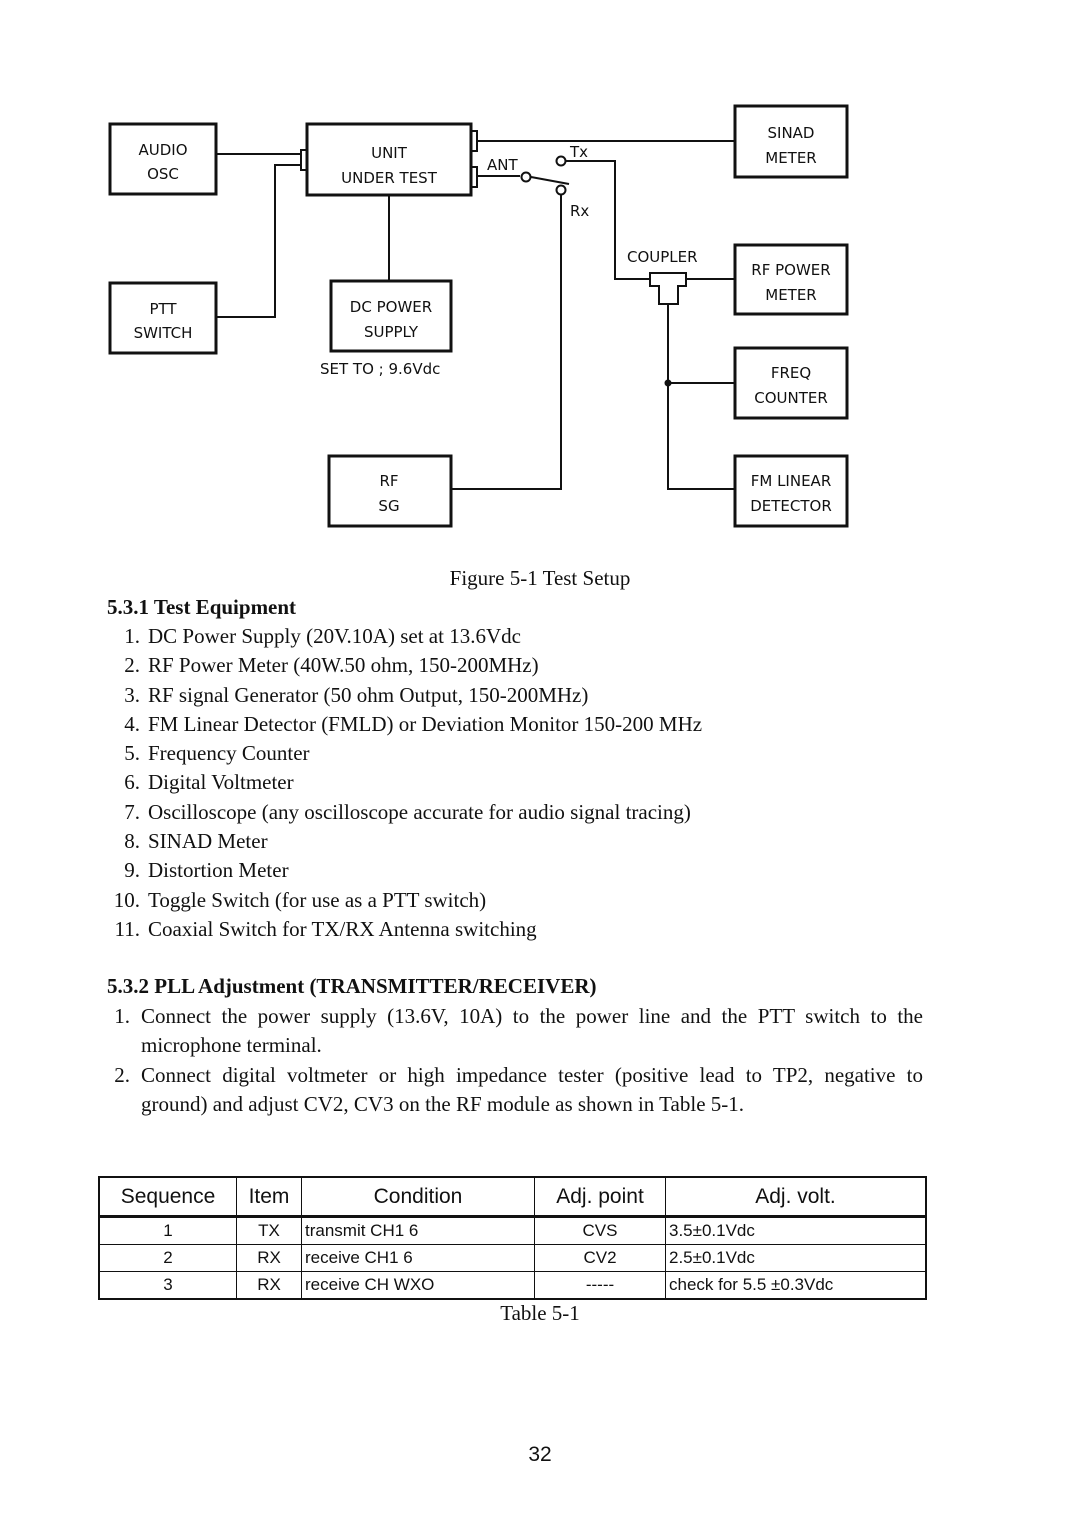 The width and height of the screenshot is (1080, 1528). I want to click on wire-ptt-uut, so click(258, 241).